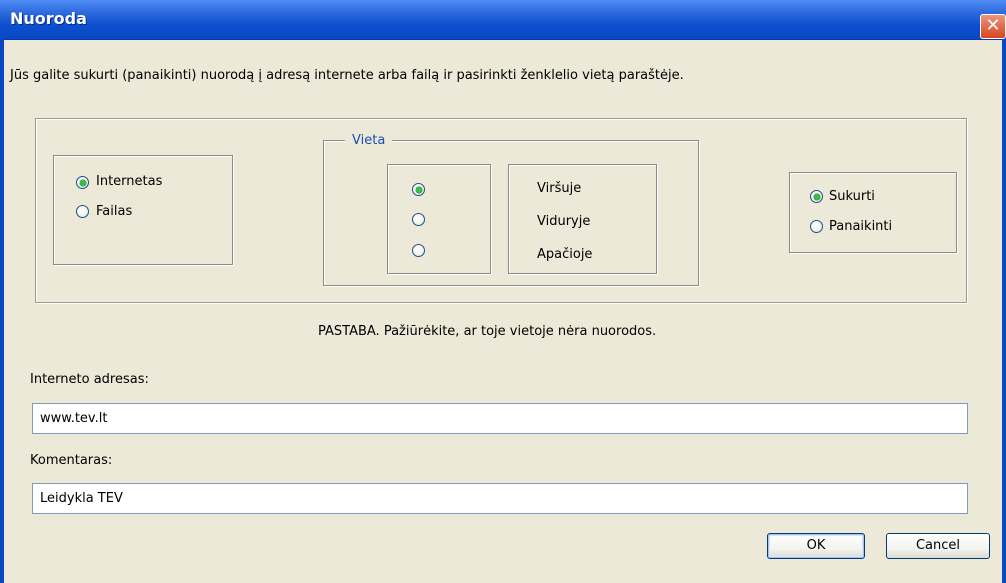  What do you see at coordinates (852, 196) in the screenshot?
I see `radio-sukurti-label: Sukurti` at bounding box center [852, 196].